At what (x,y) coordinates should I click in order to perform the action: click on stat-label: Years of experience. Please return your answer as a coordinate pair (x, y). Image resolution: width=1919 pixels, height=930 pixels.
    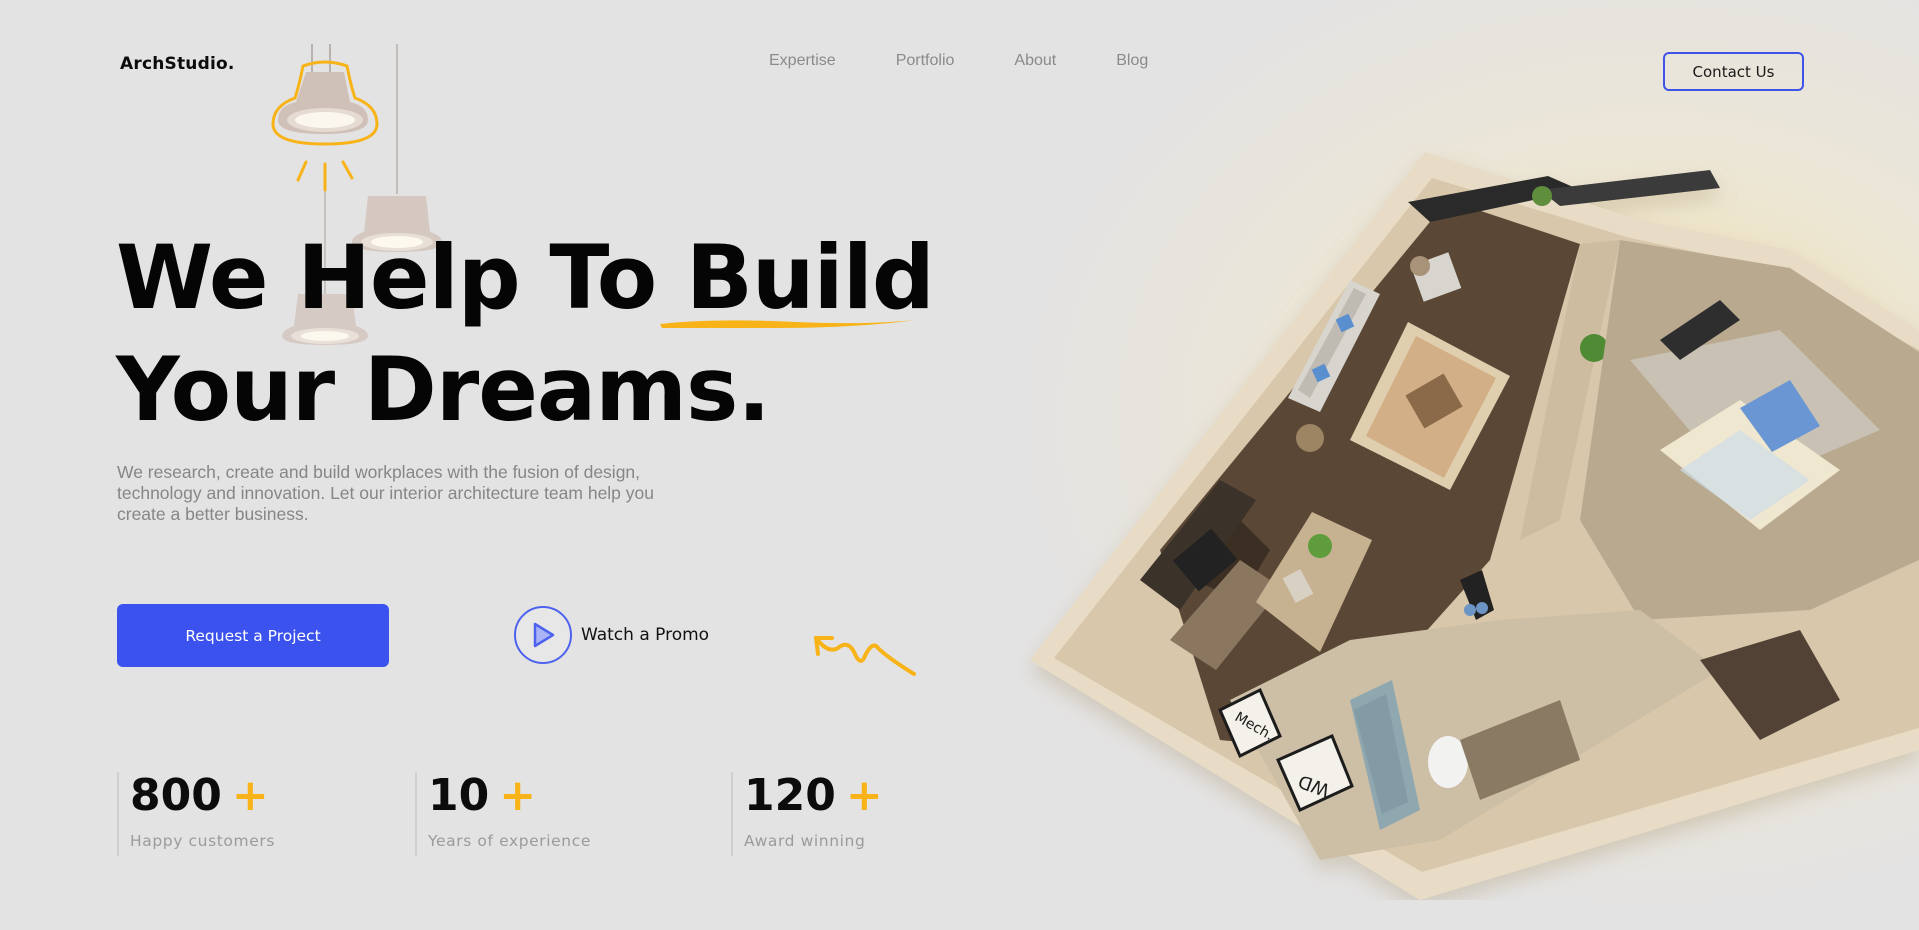
    Looking at the image, I should click on (509, 841).